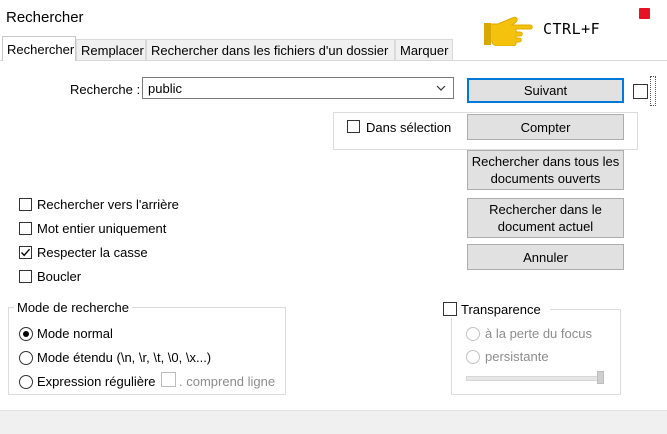  Describe the element at coordinates (45, 17) in the screenshot. I see `window-title: Rechercher` at that location.